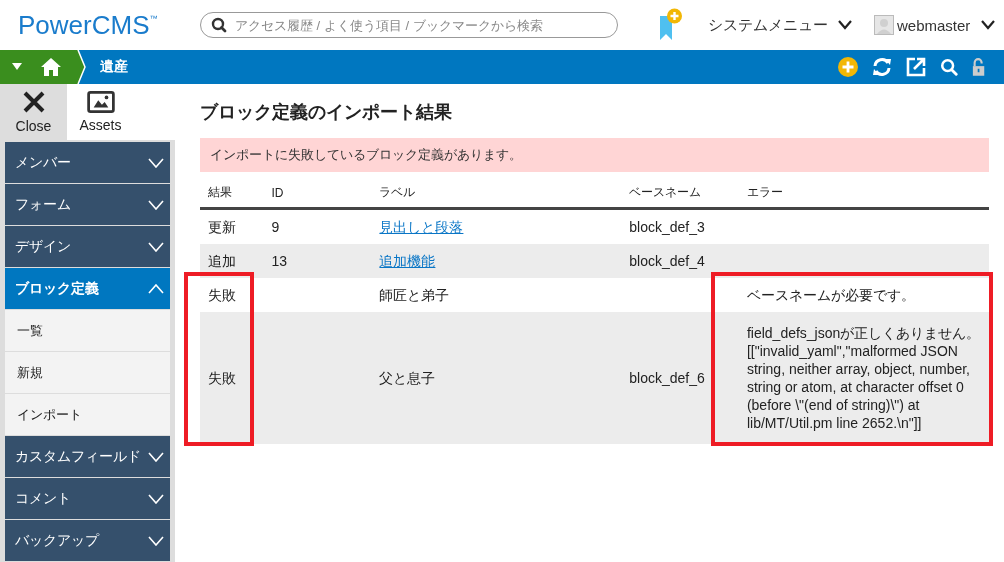 The width and height of the screenshot is (1004, 562). Describe the element at coordinates (884, 25) in the screenshot. I see `avatar-icon` at that location.